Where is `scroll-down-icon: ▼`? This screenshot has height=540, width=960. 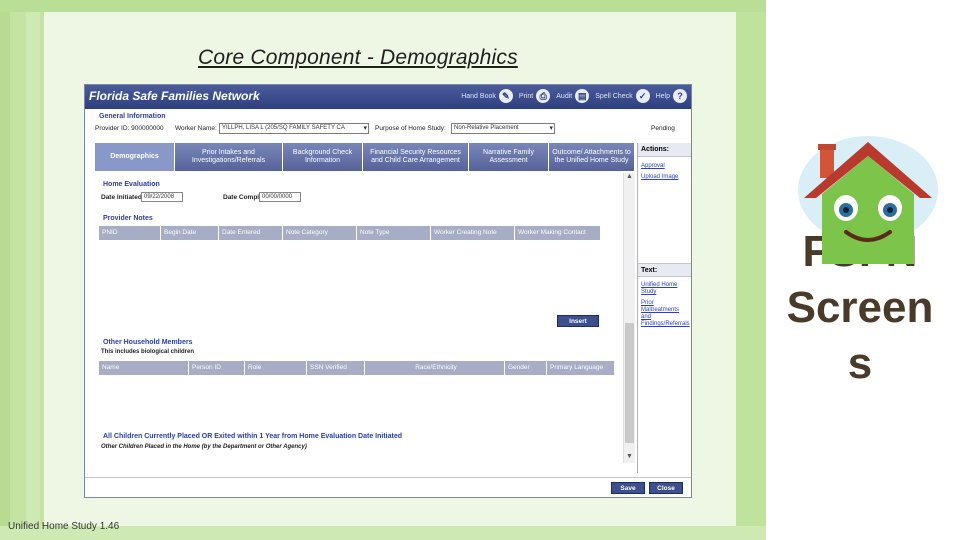 scroll-down-icon: ▼ is located at coordinates (629, 458).